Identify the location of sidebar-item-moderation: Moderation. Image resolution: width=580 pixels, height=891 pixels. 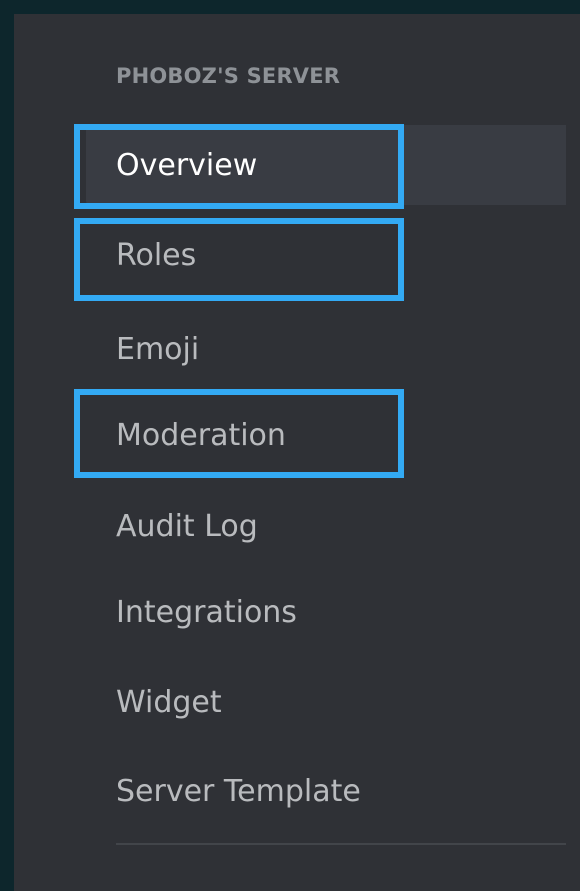
(326, 435).